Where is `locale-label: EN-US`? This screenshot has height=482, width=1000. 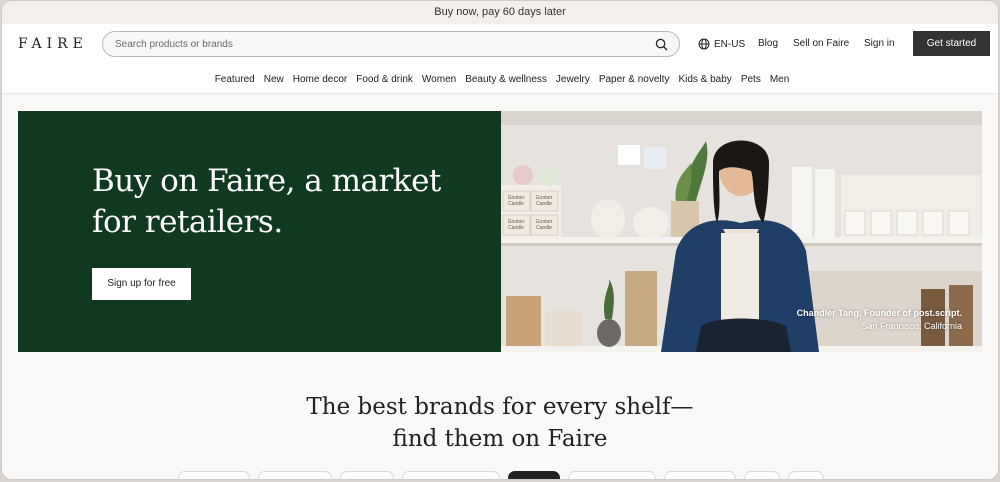 locale-label: EN-US is located at coordinates (730, 44).